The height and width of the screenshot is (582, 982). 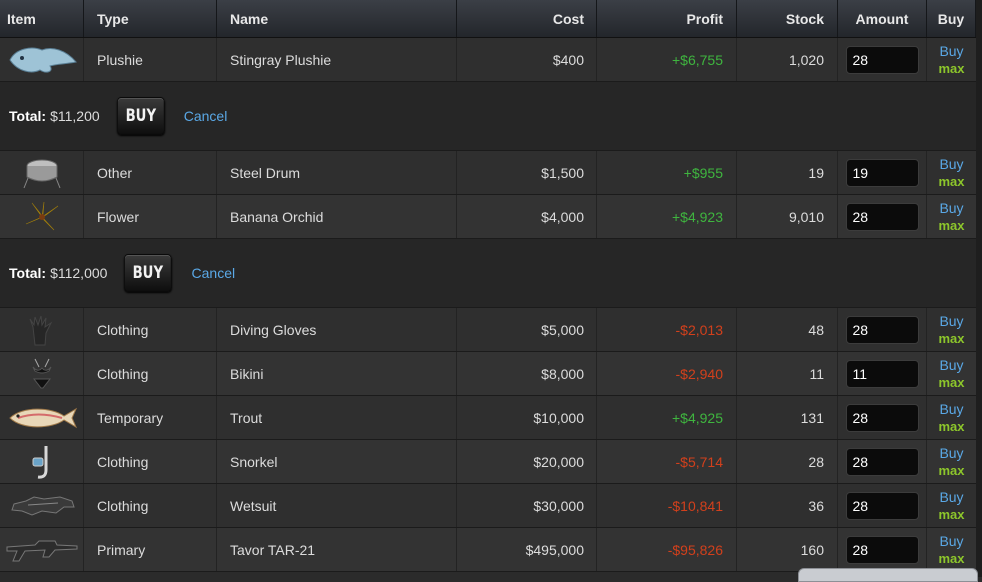 What do you see at coordinates (527, 549) in the screenshot?
I see `item-cost: $495,000` at bounding box center [527, 549].